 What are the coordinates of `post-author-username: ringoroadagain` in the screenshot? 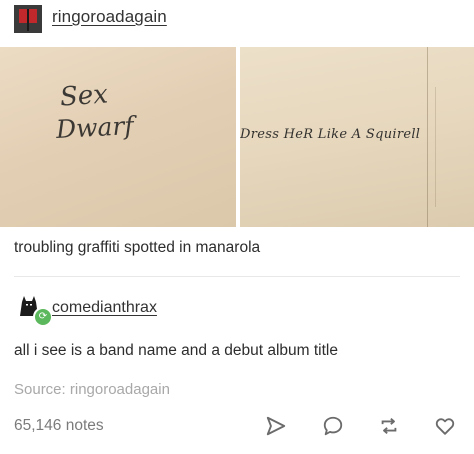 It's located at (109, 17).